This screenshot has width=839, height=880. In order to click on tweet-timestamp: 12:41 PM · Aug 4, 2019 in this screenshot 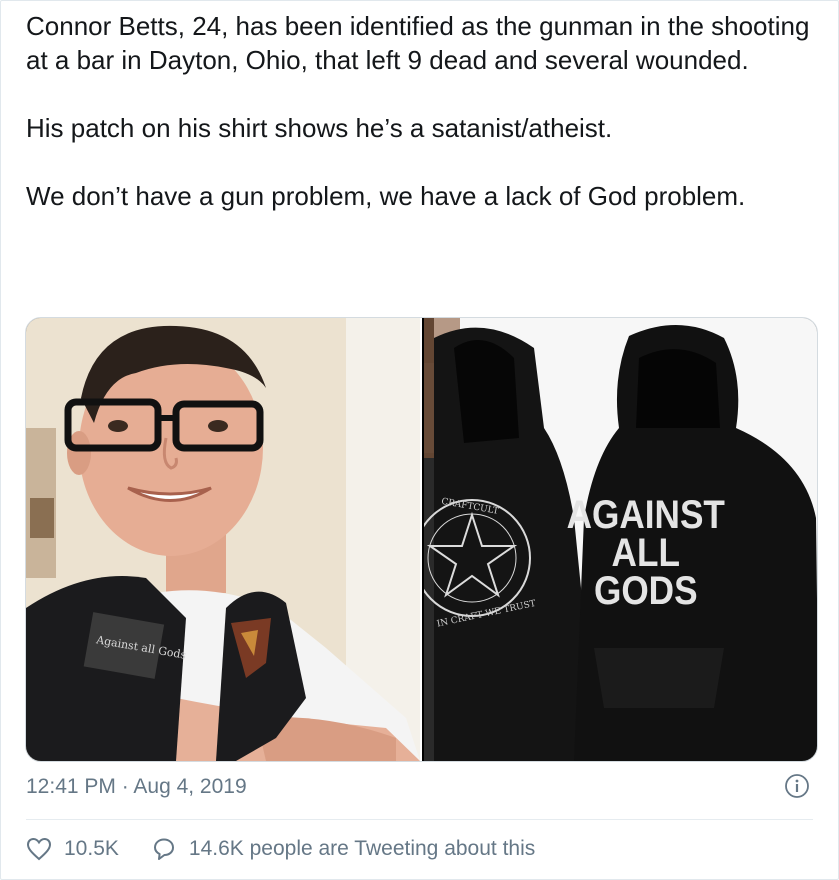, I will do `click(136, 787)`.